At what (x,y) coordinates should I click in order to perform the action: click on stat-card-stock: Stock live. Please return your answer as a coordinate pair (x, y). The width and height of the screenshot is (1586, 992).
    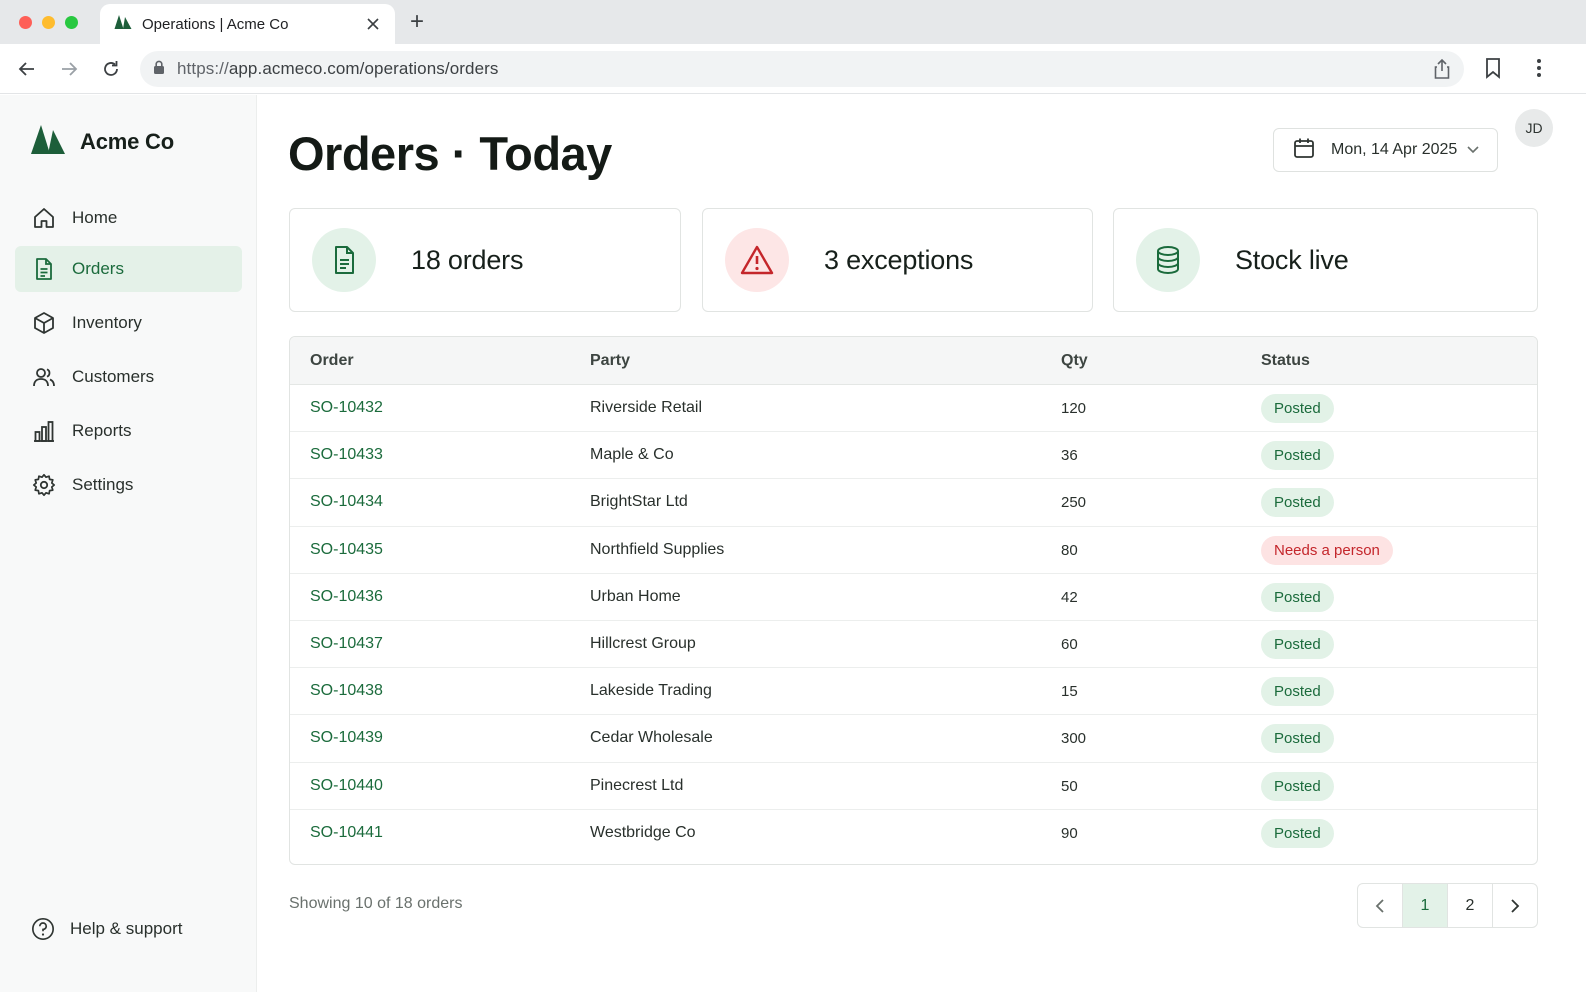
    Looking at the image, I should click on (1325, 260).